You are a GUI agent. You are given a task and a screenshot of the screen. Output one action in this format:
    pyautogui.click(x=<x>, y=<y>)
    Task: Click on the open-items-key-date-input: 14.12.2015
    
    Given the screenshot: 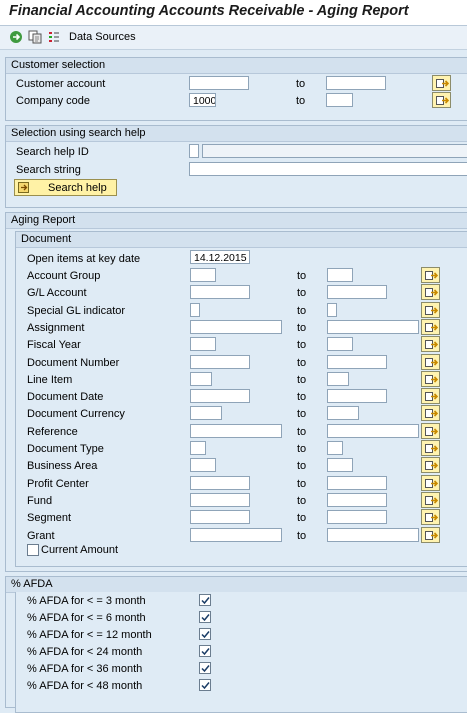 What is the action you would take?
    pyautogui.click(x=220, y=257)
    